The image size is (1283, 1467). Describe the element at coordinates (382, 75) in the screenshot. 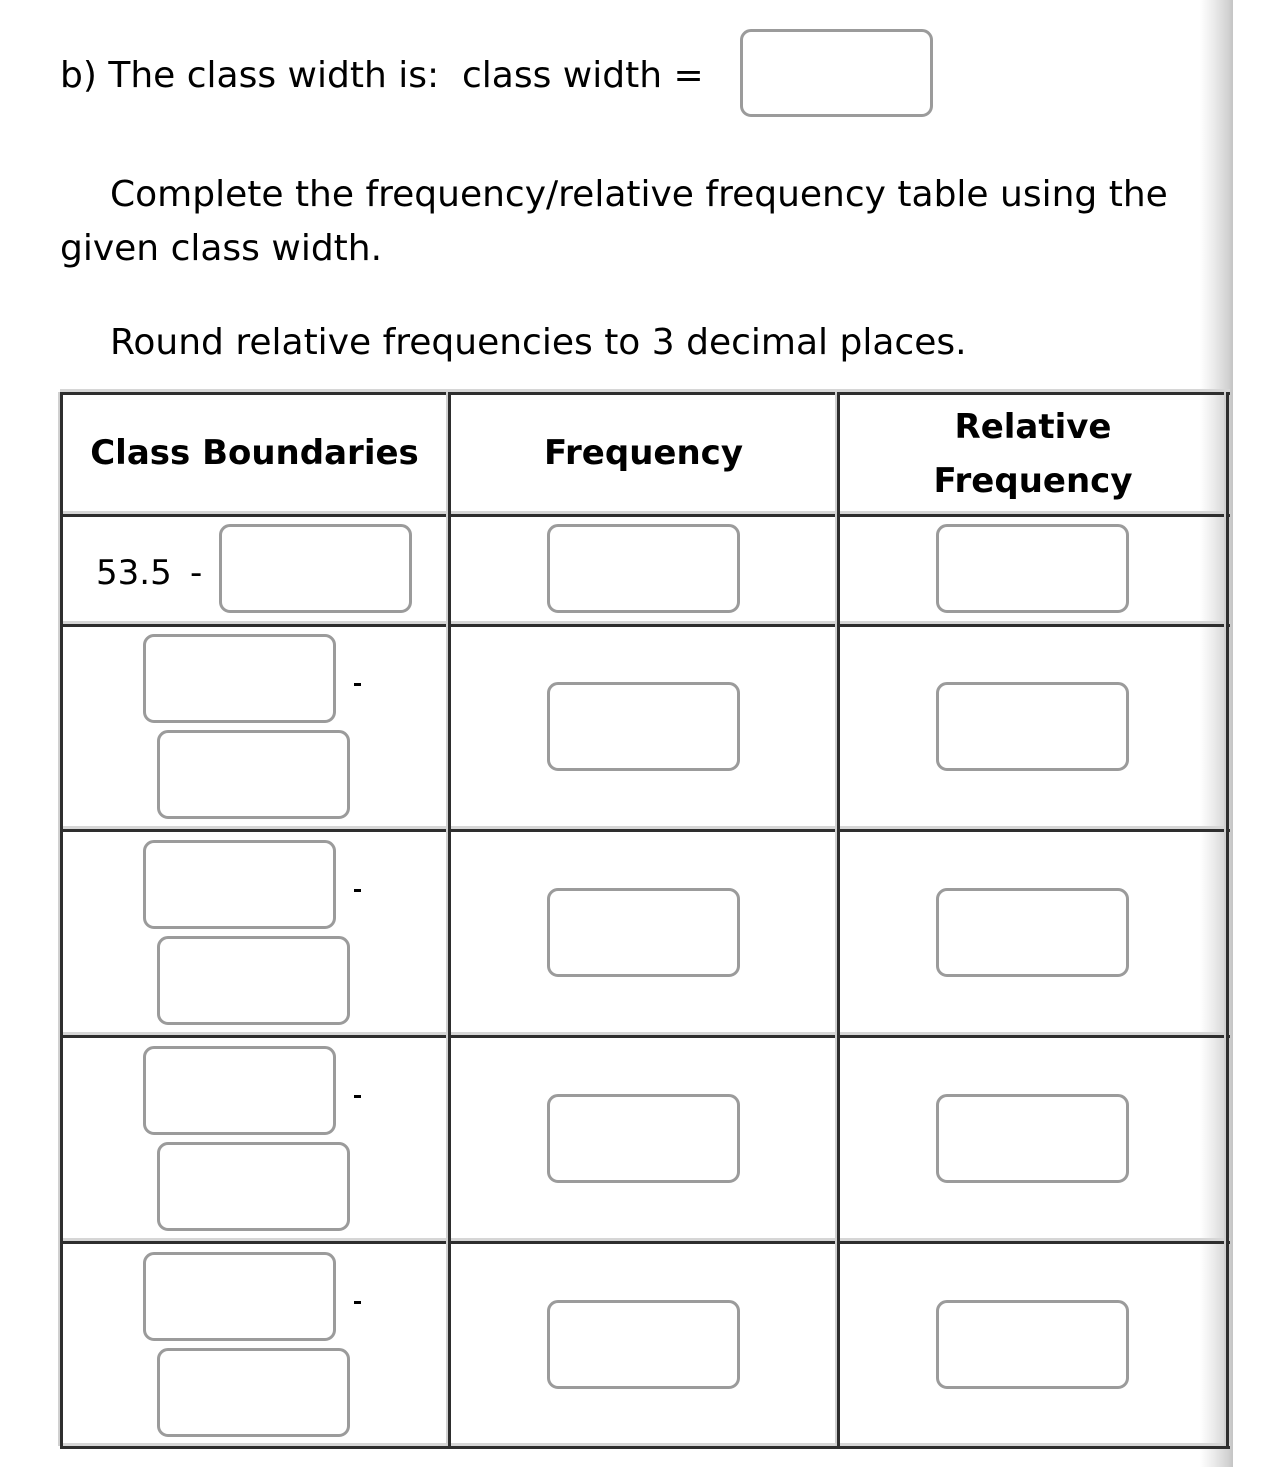

I see `class-width-prompt: b) The class width is: class width =` at that location.